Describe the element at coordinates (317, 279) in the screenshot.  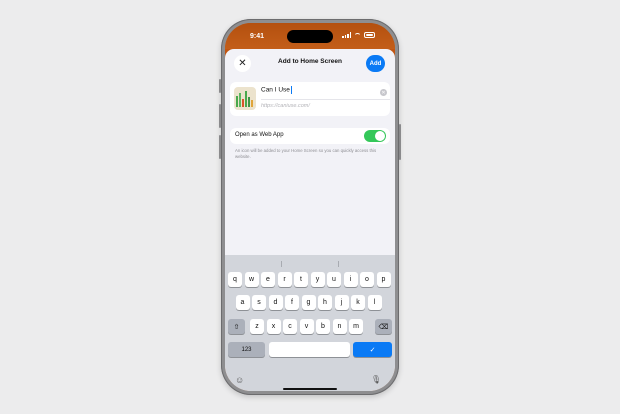
I see `key-y: y` at that location.